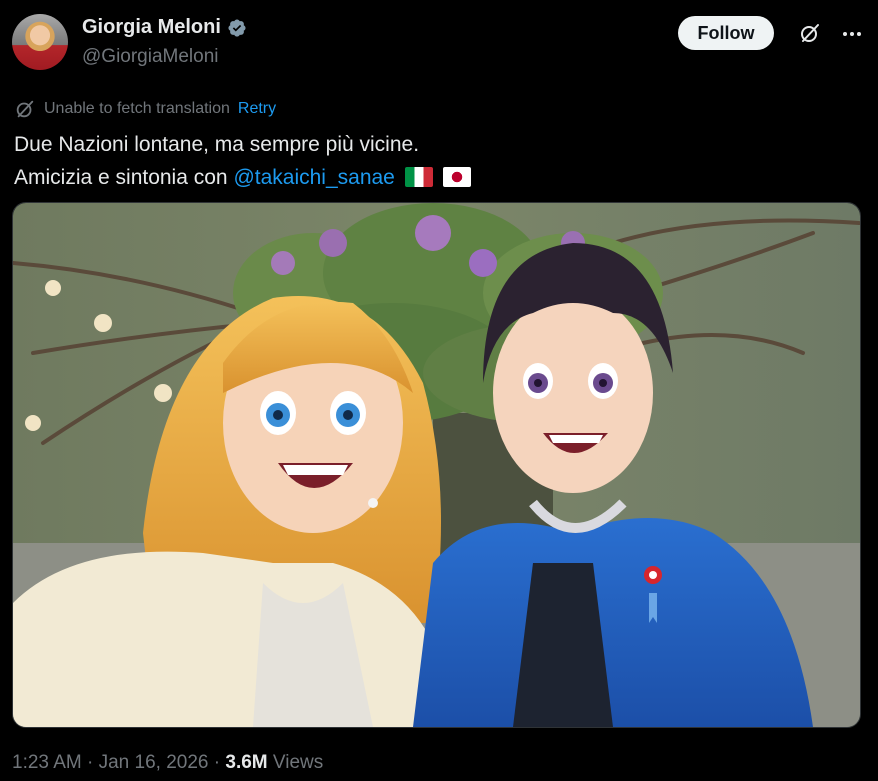 This screenshot has height=781, width=878. Describe the element at coordinates (151, 27) in the screenshot. I see `author-display-name: Giorgia Meloni` at that location.